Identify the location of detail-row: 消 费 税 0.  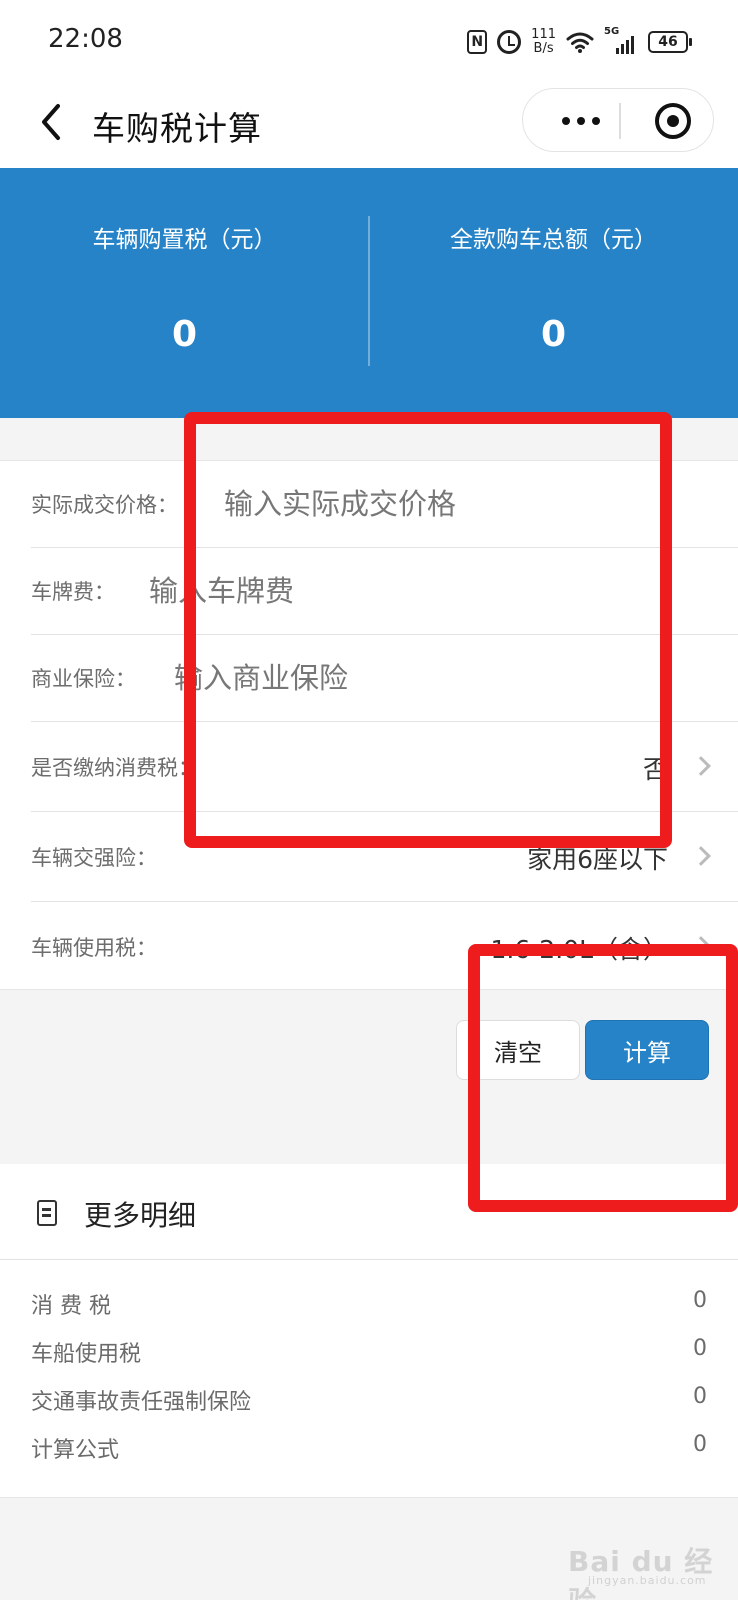
(369, 1308).